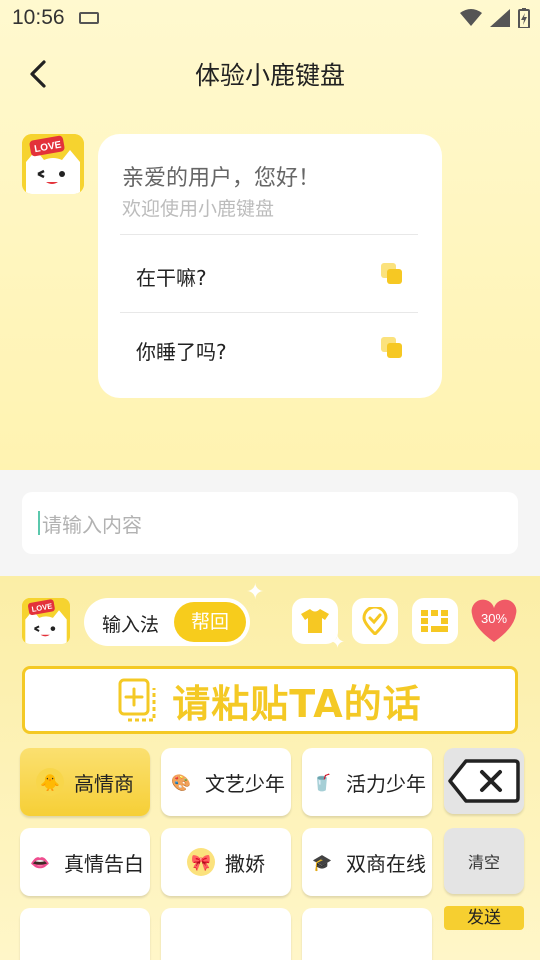 This screenshot has height=960, width=540. Describe the element at coordinates (167, 622) in the screenshot. I see `mode-toggle: 输入法 帮回` at that location.